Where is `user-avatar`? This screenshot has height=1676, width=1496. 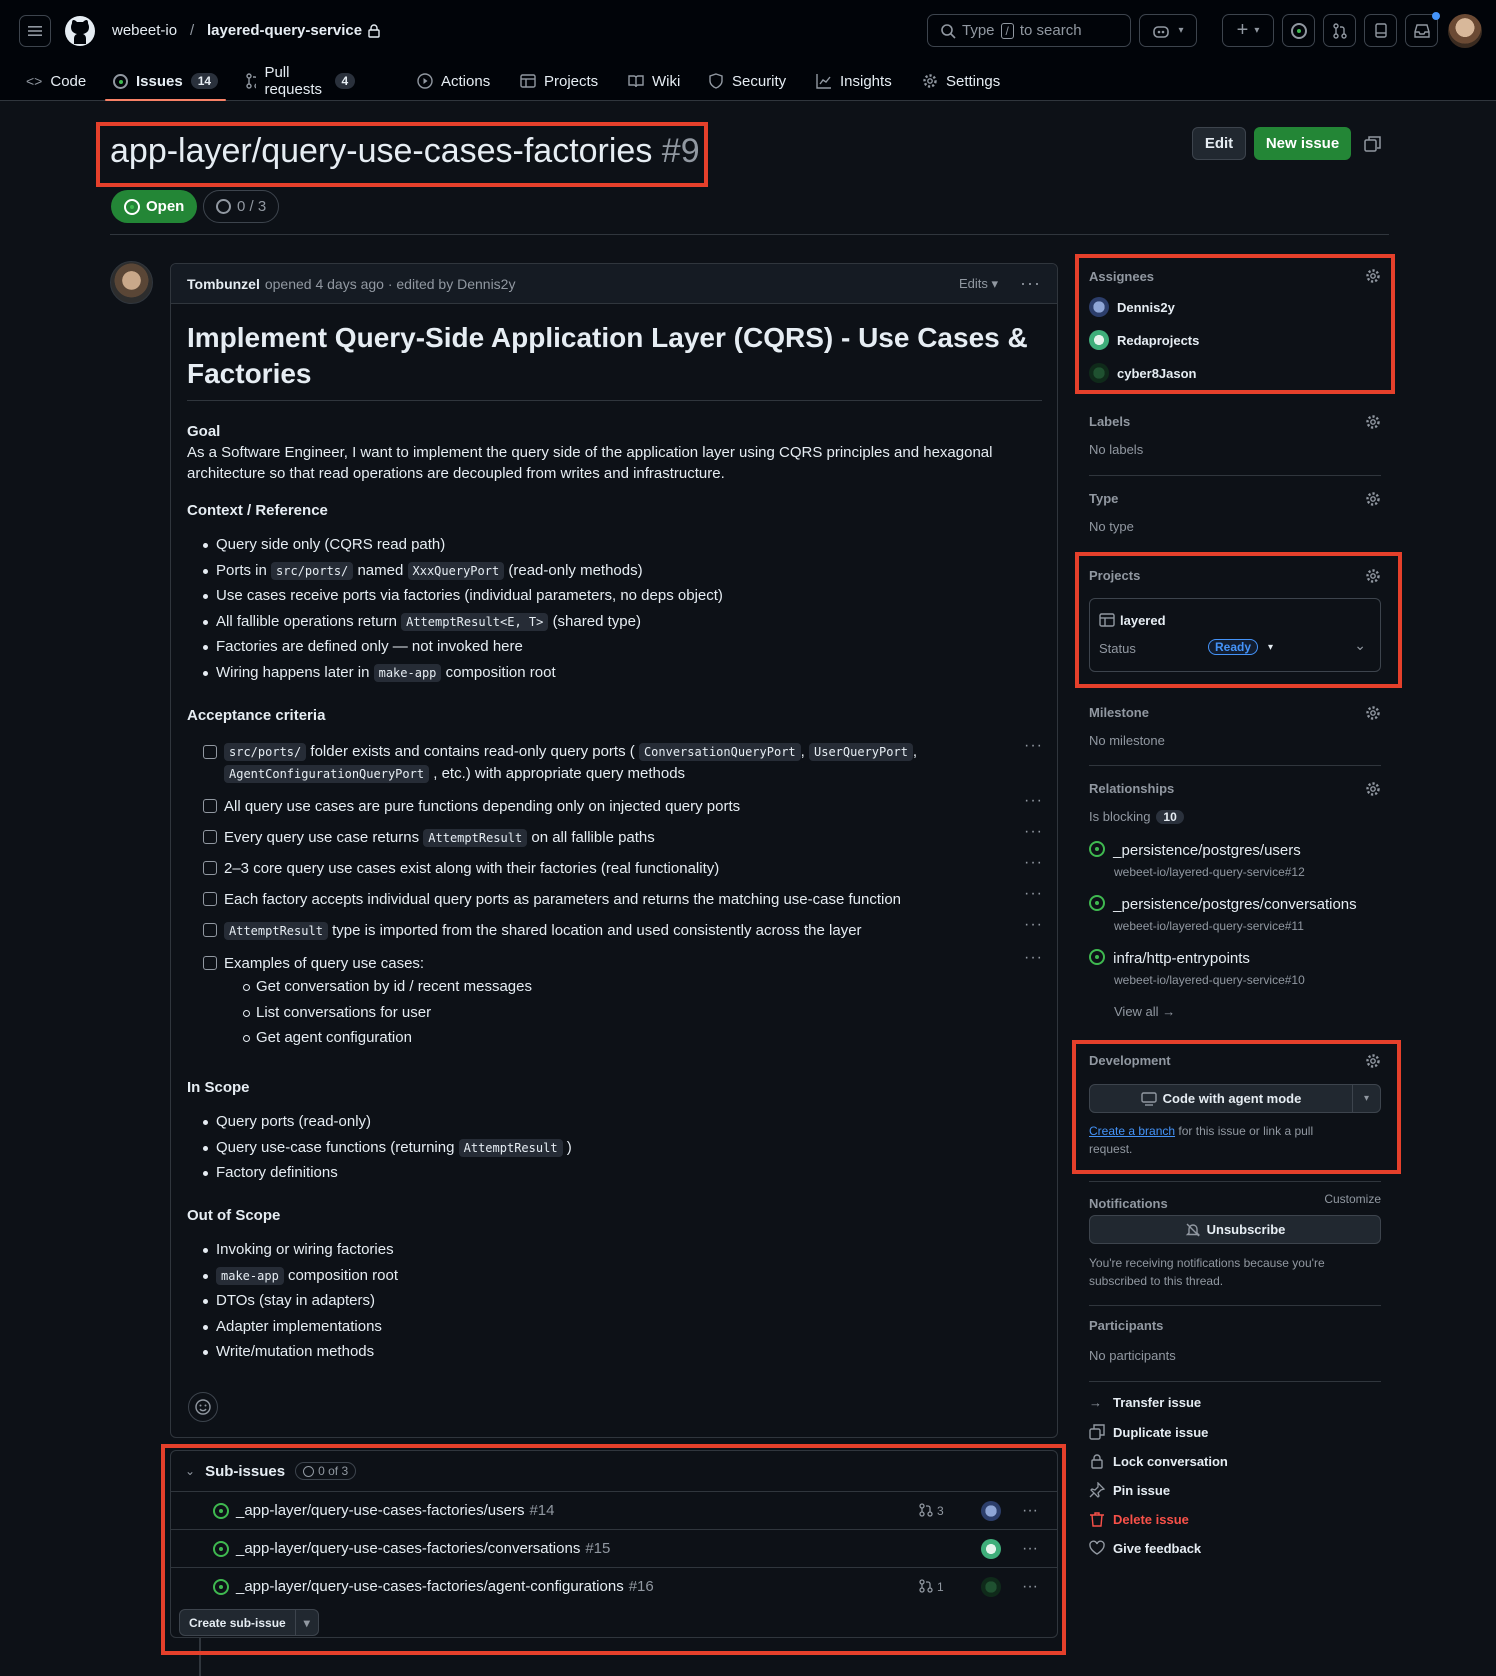
user-avatar is located at coordinates (1465, 31).